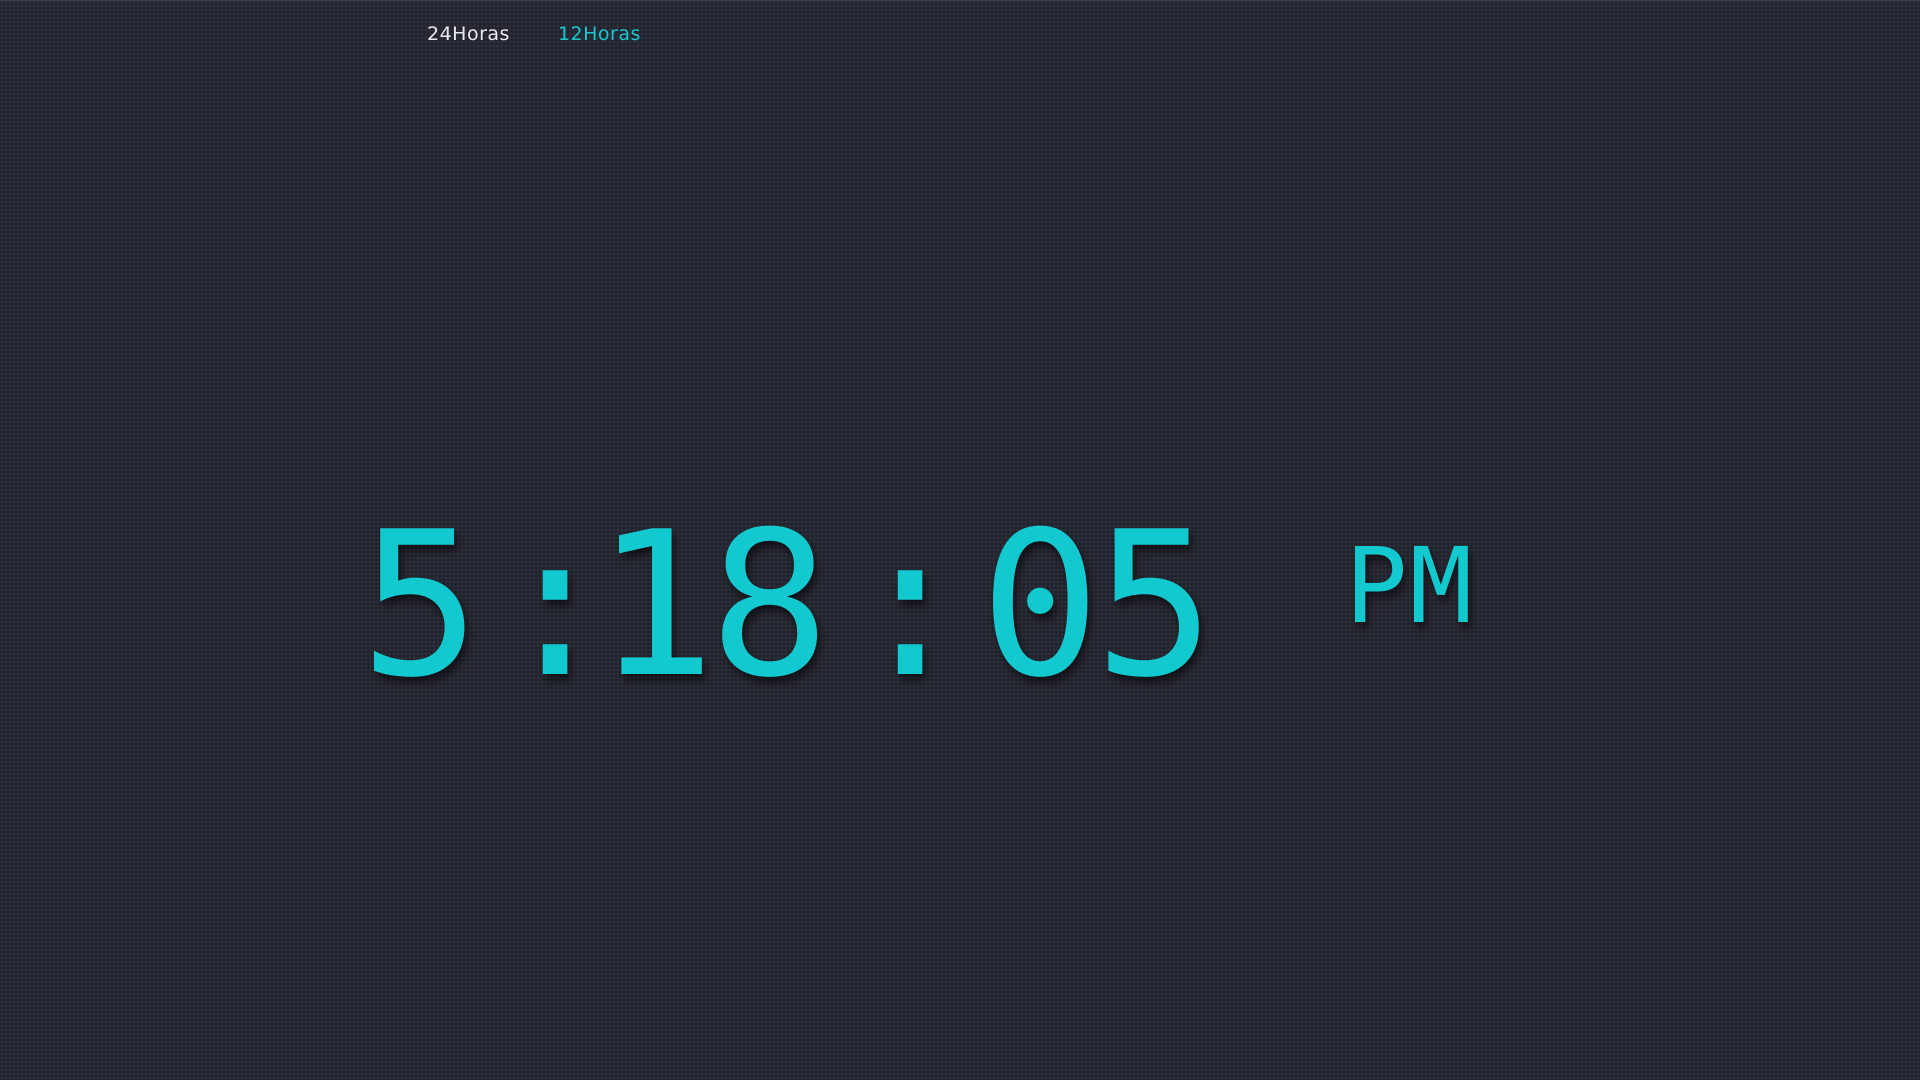 The height and width of the screenshot is (1080, 1920). Describe the element at coordinates (1410, 586) in the screenshot. I see `clock-period: PM` at that location.